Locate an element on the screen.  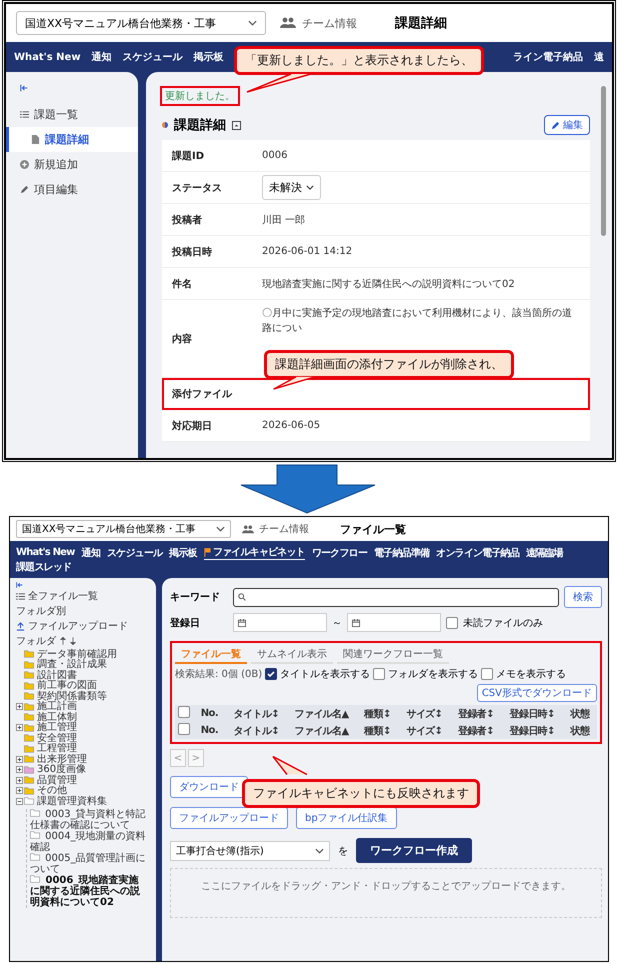
nav-item: 遠隔臨場 is located at coordinates (544, 553).